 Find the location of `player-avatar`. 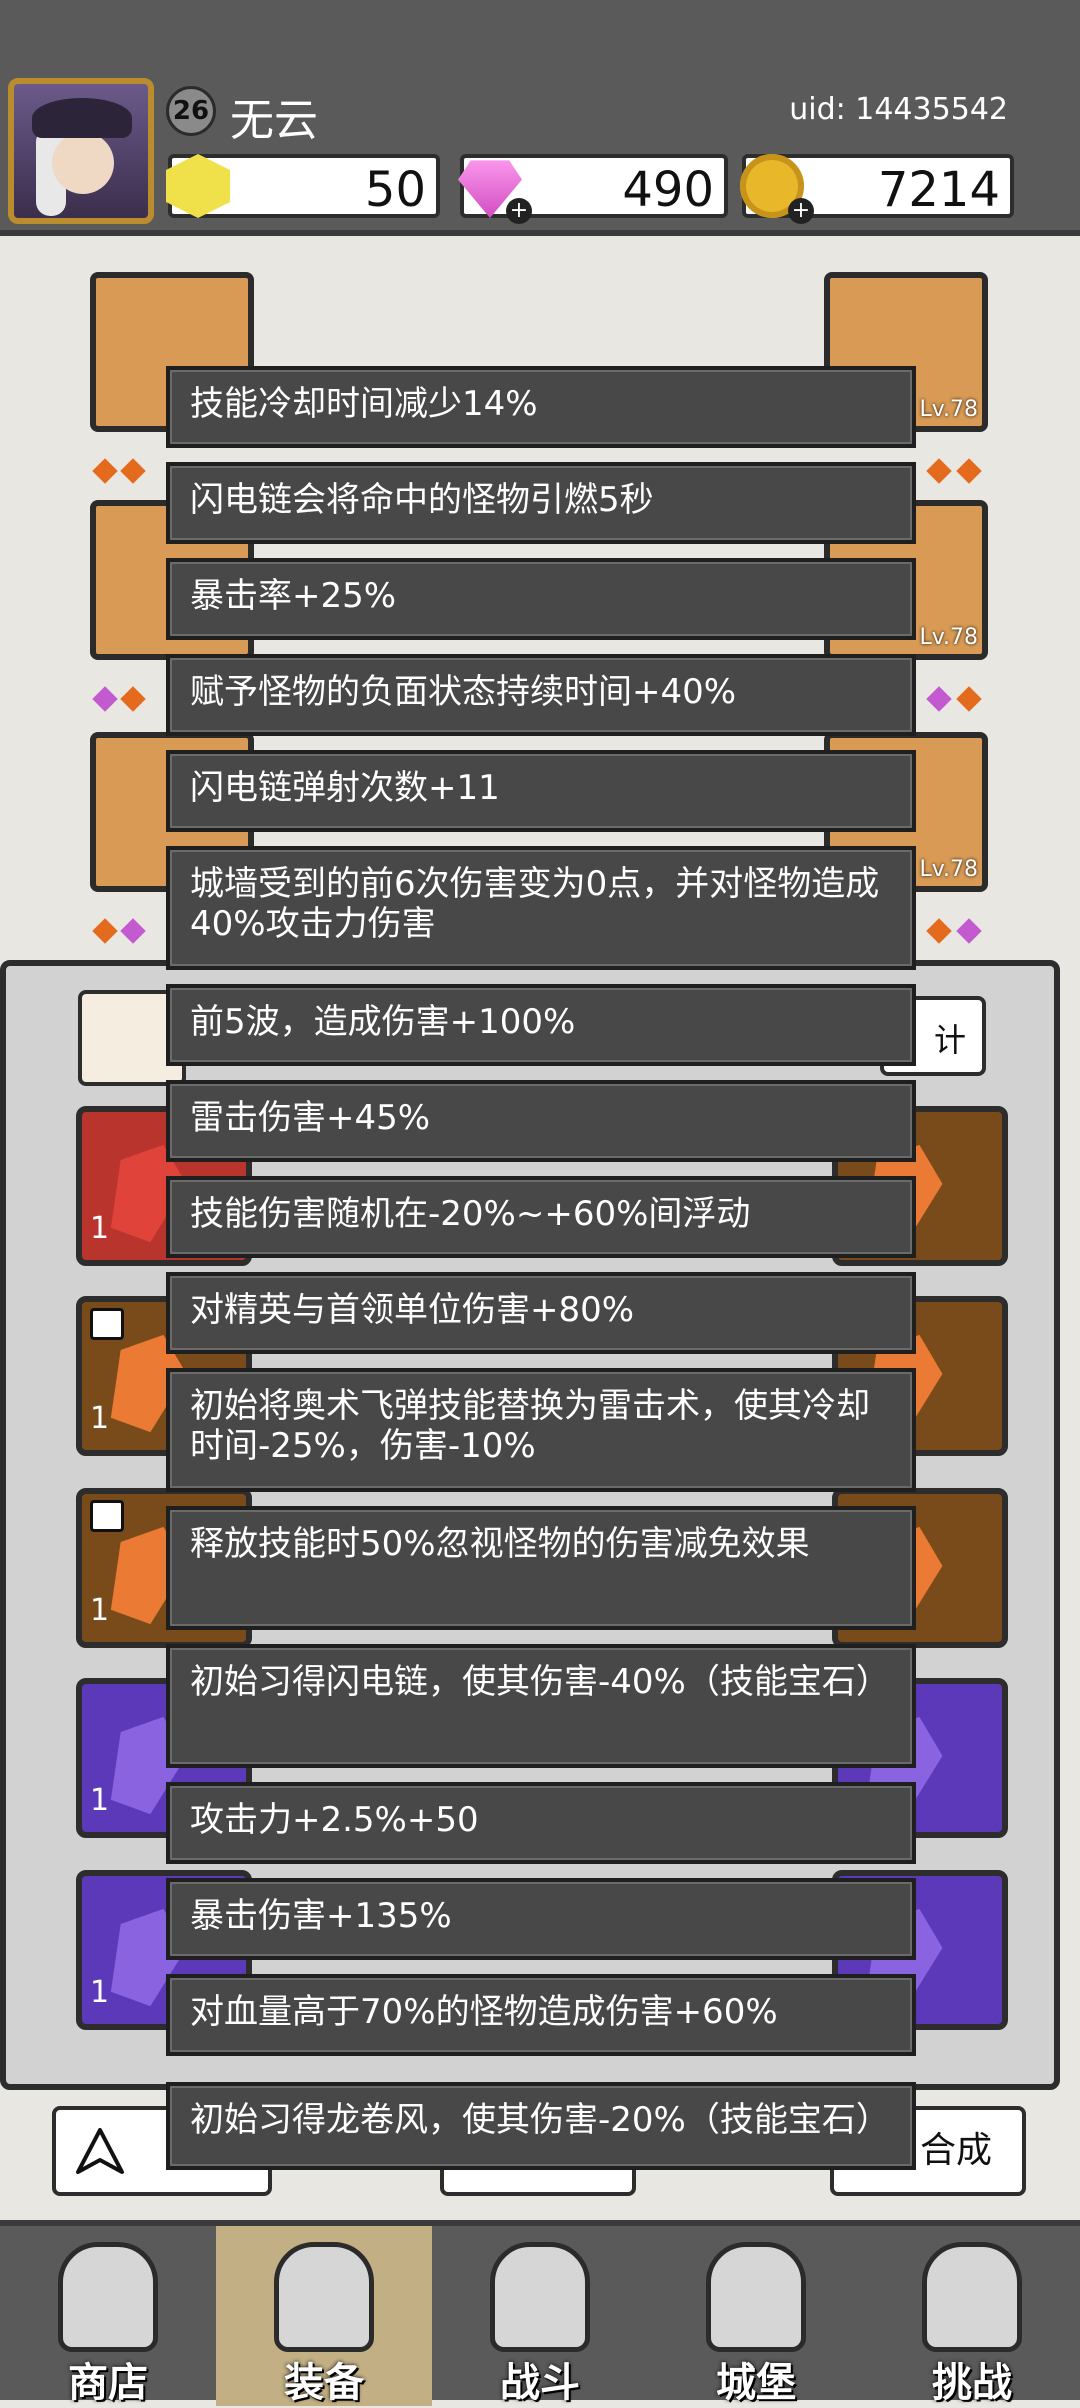

player-avatar is located at coordinates (81, 151).